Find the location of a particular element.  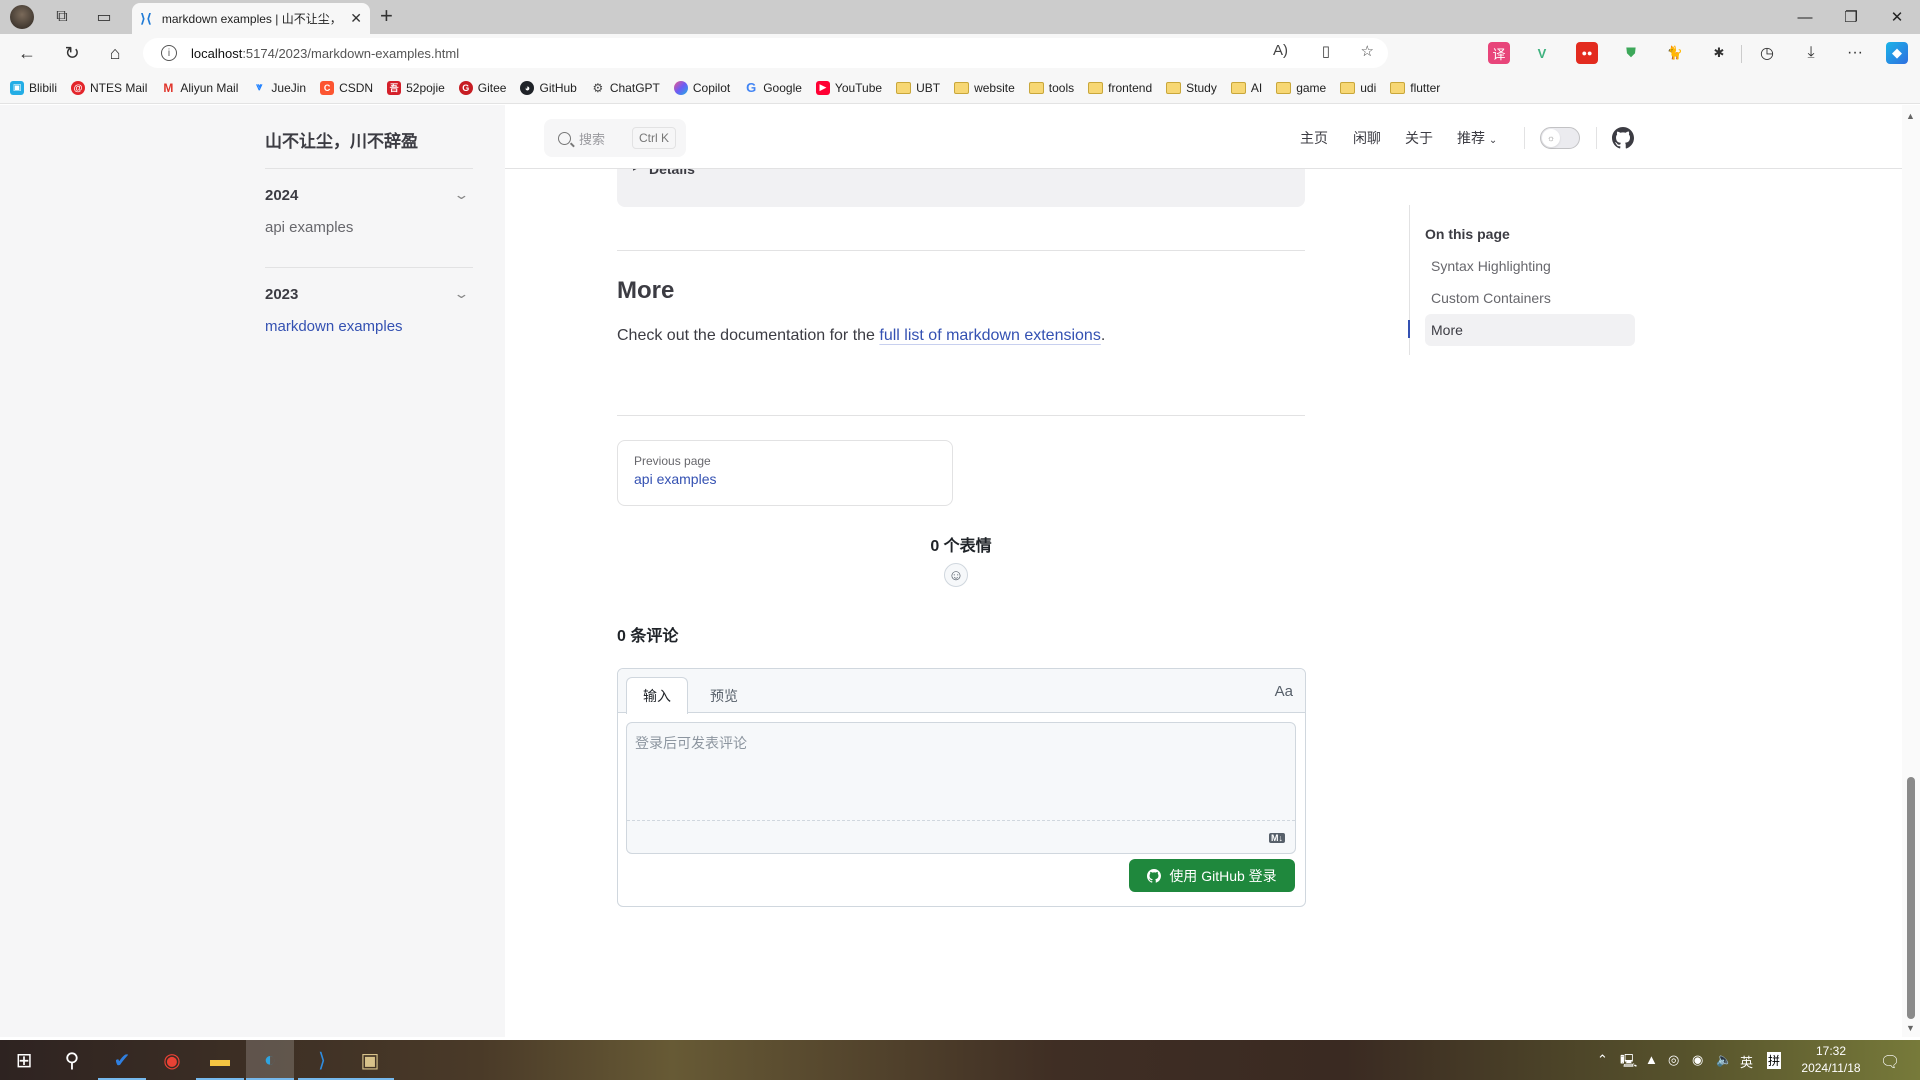

bookmark-item: ▣ Blibili is located at coordinates (33, 87).